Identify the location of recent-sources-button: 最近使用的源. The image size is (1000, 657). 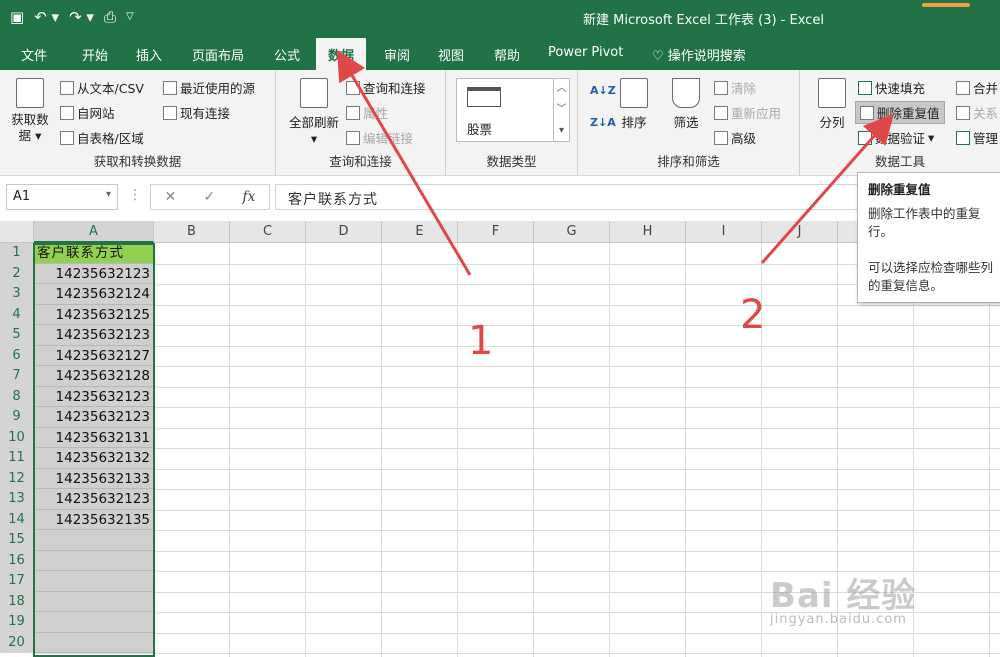
(209, 87).